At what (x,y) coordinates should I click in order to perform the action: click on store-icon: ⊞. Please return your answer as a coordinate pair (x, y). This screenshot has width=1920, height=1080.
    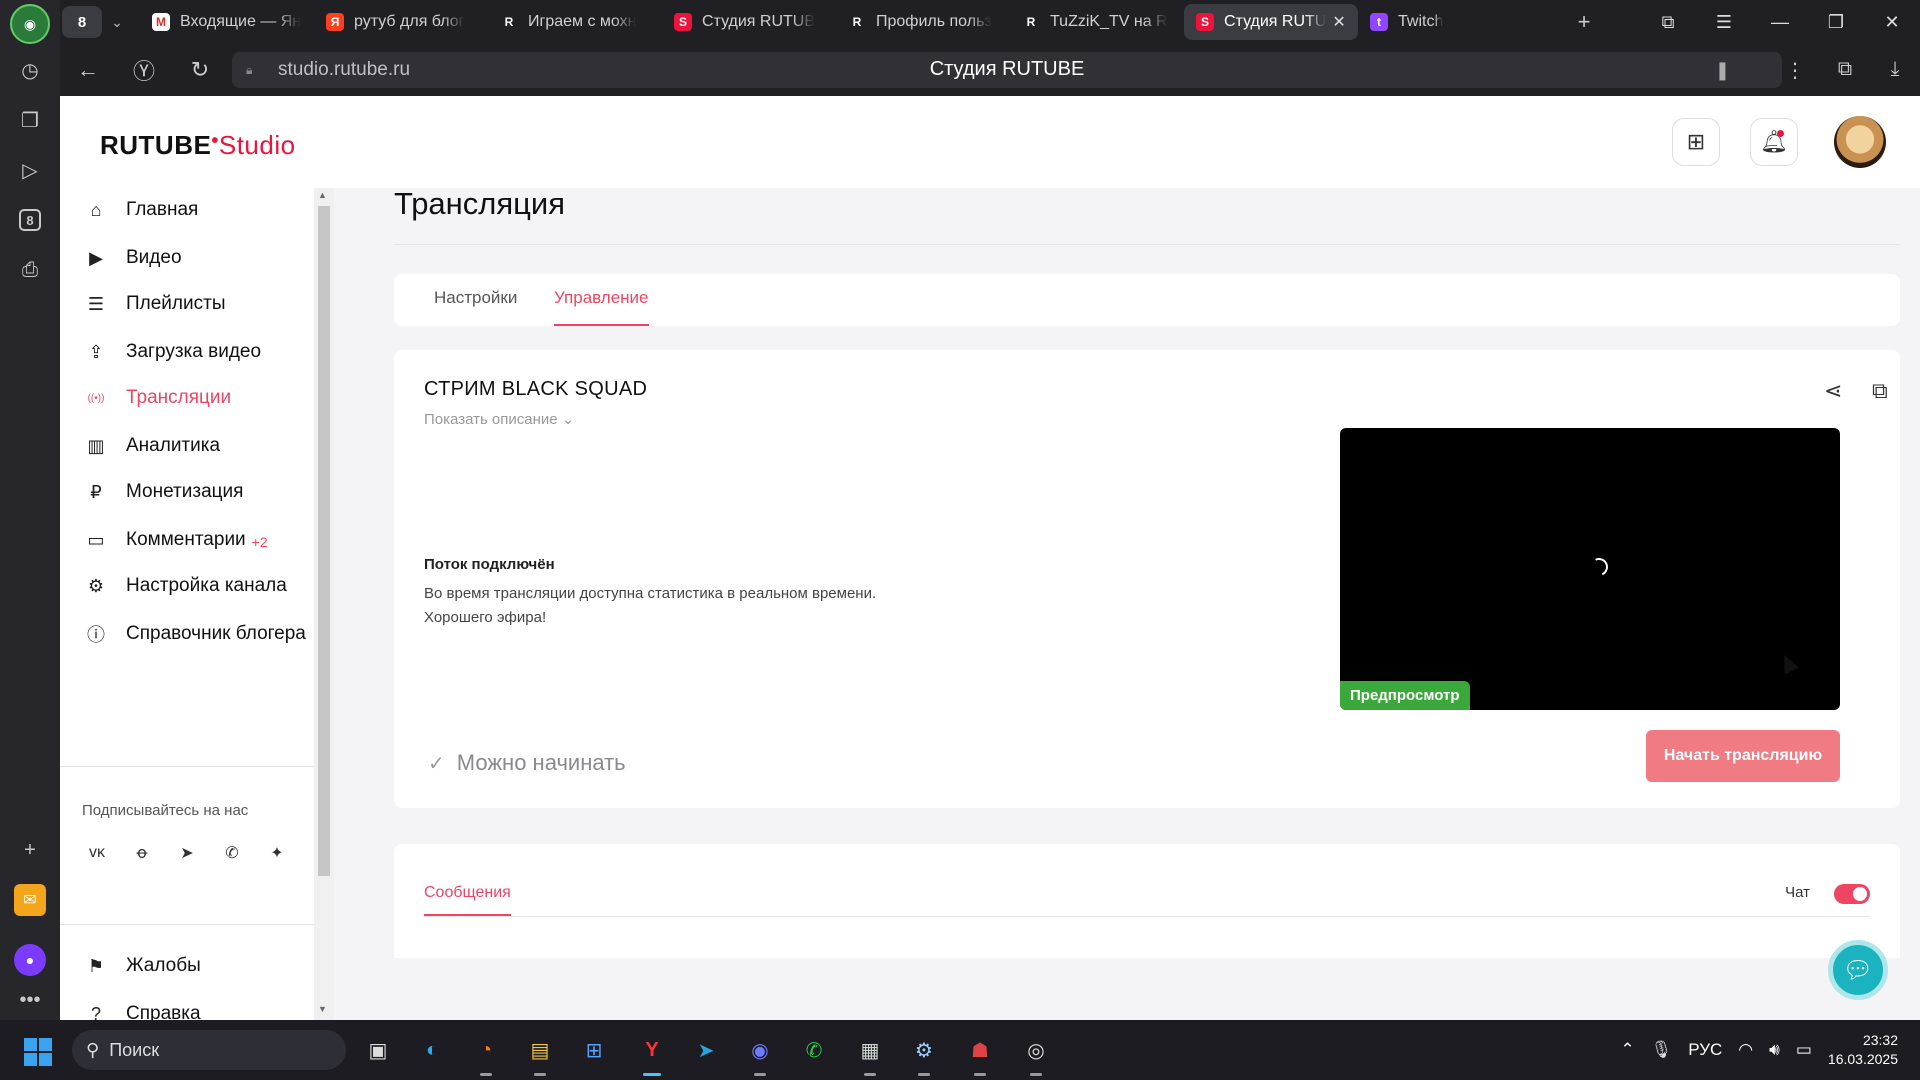
    Looking at the image, I should click on (594, 1050).